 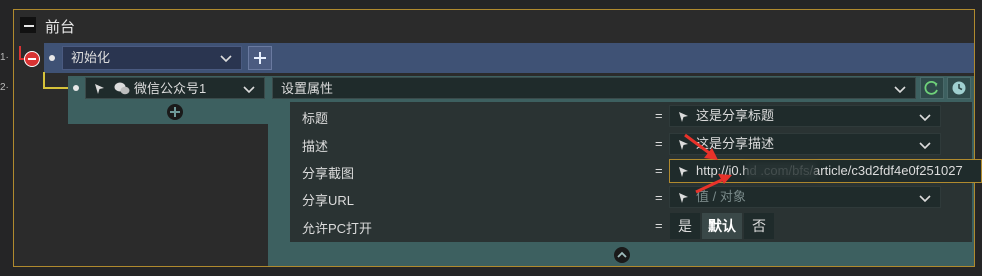 What do you see at coordinates (91, 57) in the screenshot?
I see `init-label: 初始化` at bounding box center [91, 57].